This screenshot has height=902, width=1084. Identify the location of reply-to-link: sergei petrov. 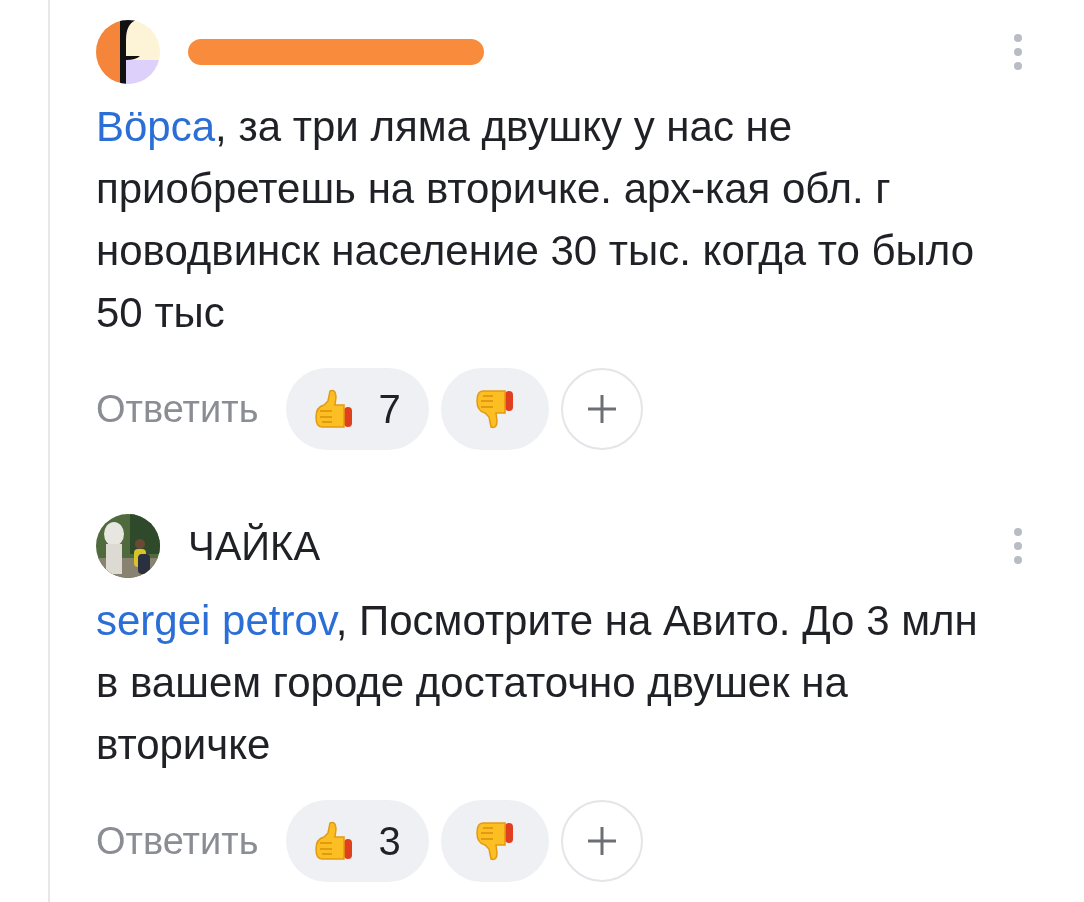
(216, 620).